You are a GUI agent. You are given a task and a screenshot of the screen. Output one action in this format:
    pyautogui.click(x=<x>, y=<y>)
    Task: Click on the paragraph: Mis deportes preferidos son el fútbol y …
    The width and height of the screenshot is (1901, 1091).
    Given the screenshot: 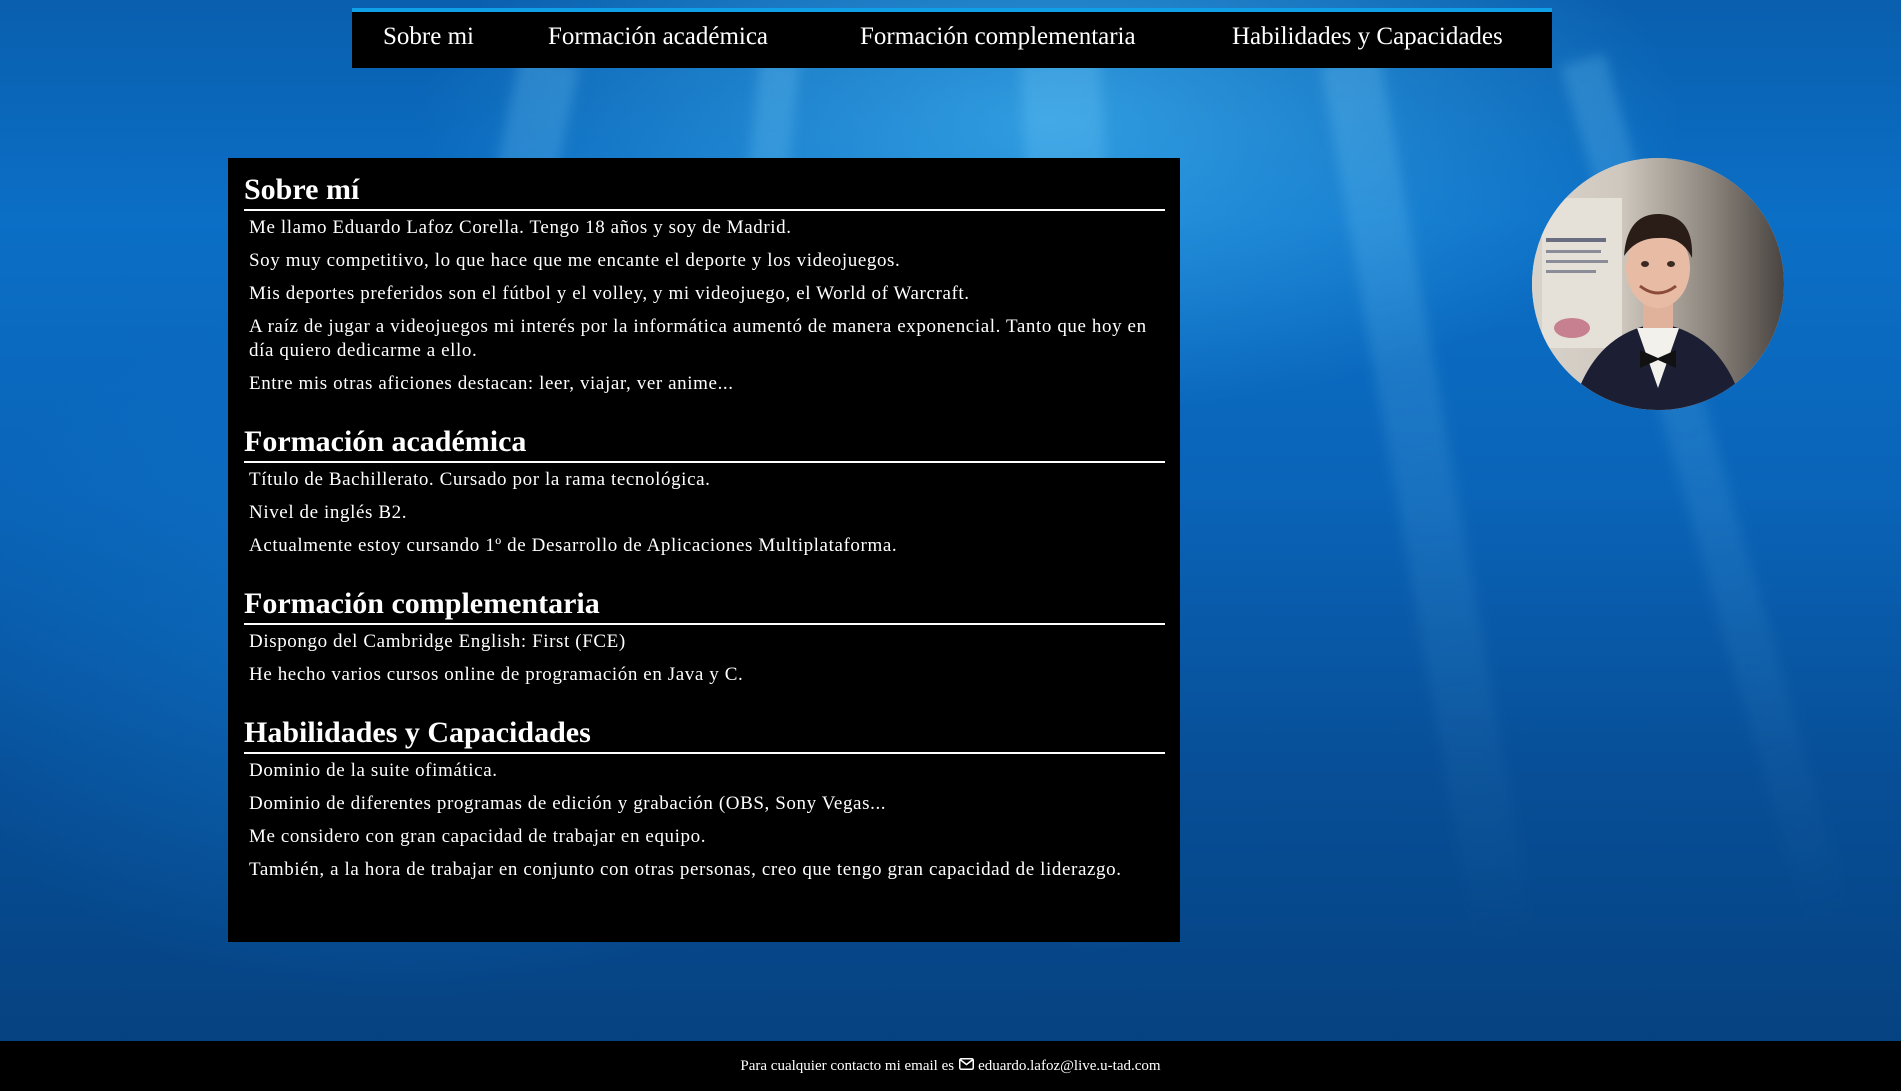 What is the action you would take?
    pyautogui.click(x=609, y=293)
    